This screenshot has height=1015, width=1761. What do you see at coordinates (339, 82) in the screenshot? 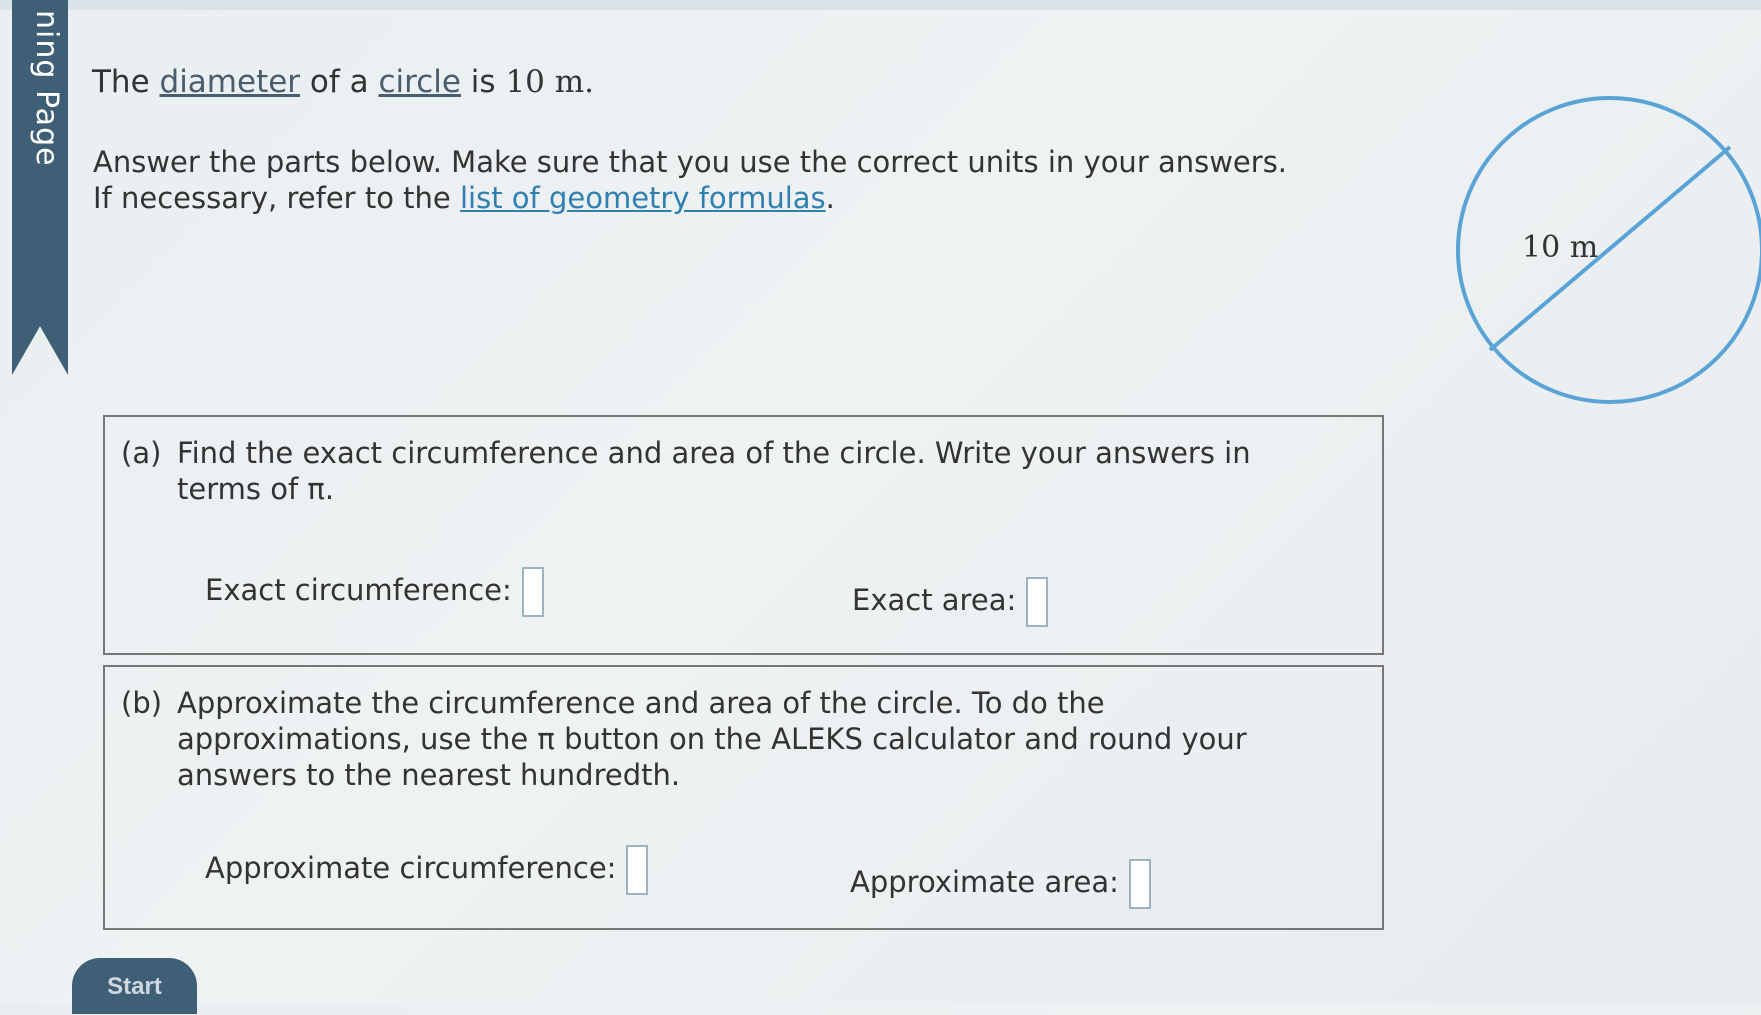
I see `intro-middle: of a` at bounding box center [339, 82].